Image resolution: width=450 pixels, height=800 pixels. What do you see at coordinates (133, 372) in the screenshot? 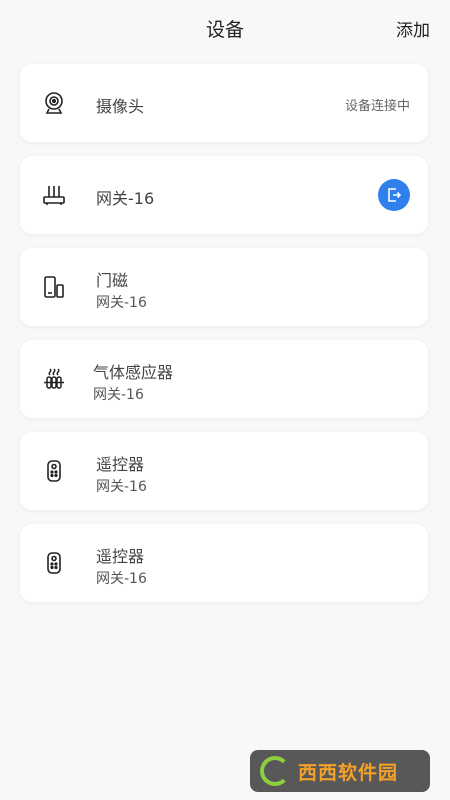
I see `device-name: 气体感应器` at bounding box center [133, 372].